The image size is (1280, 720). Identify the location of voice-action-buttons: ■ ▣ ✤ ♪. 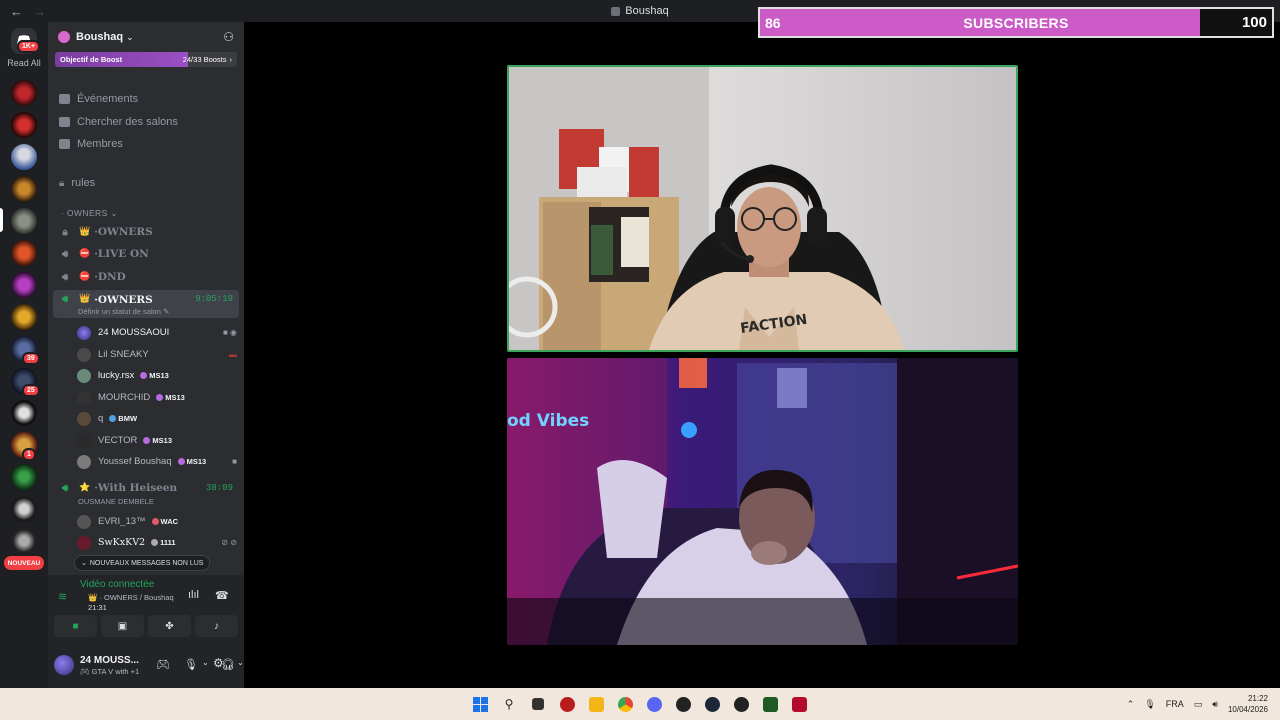
(146, 626).